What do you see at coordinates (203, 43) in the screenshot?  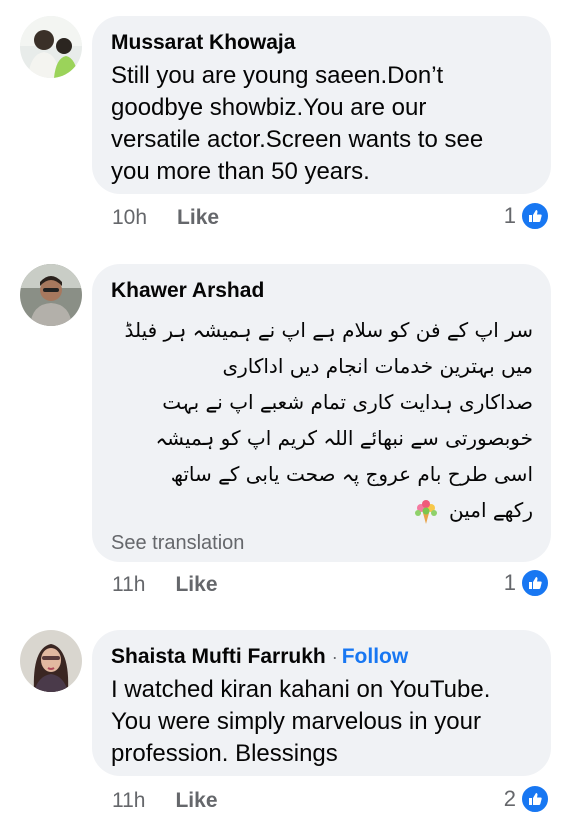 I see `author-name-text: Mussarat Khowaja` at bounding box center [203, 43].